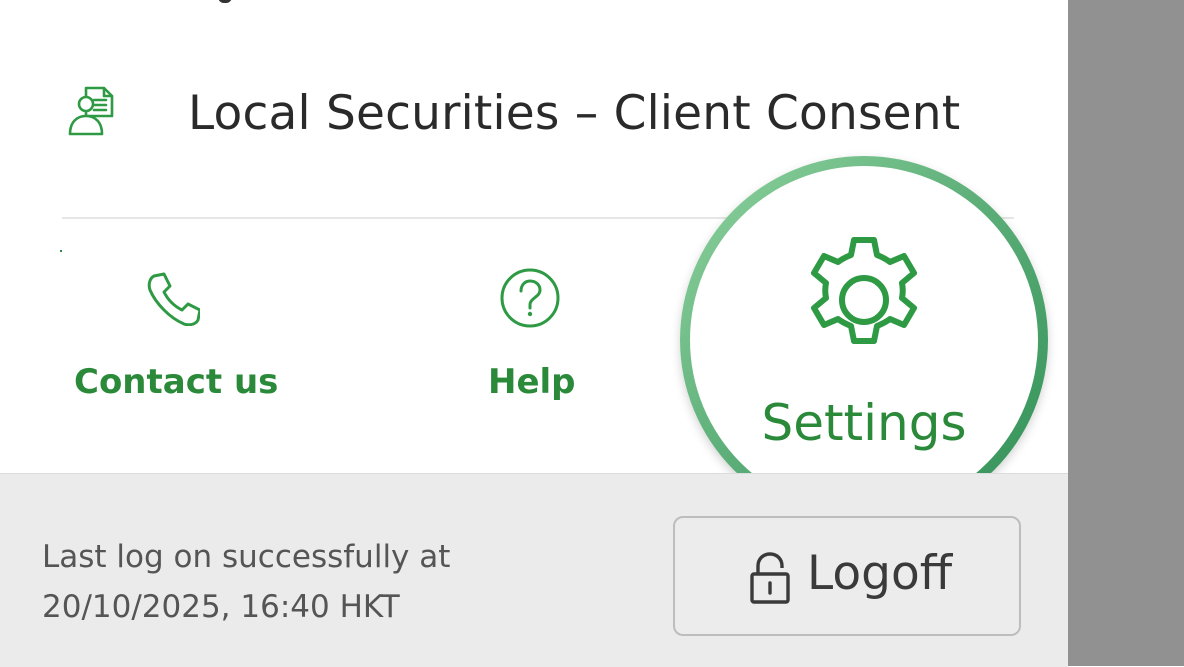 This screenshot has width=1184, height=667. I want to click on contact-us-button: Contact us, so click(170, 355).